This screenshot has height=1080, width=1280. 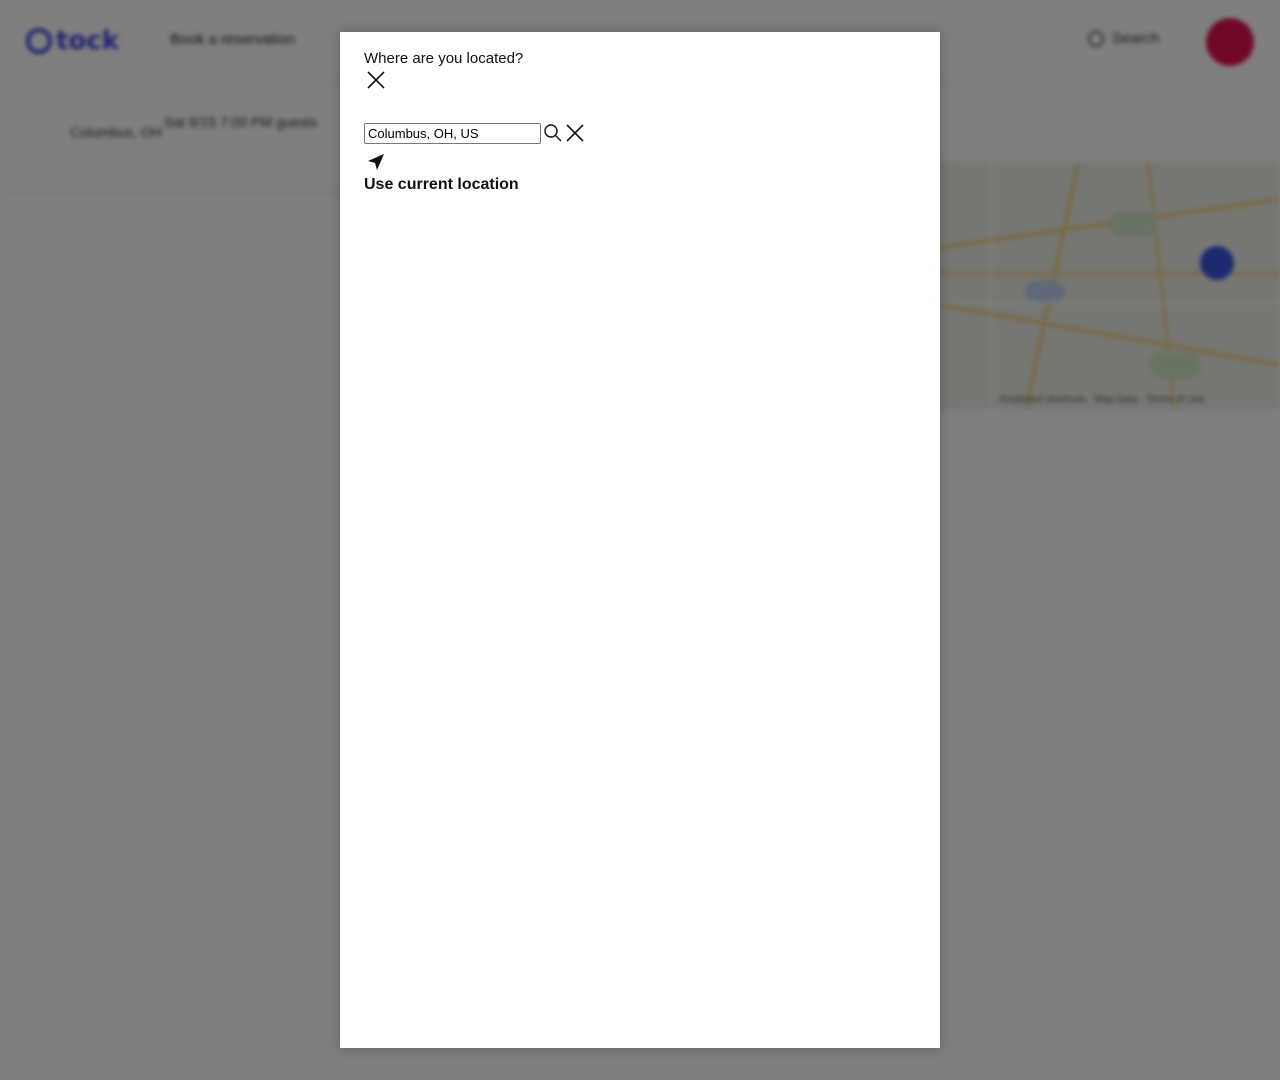 I want to click on use-current-location-label: Use current location, so click(x=441, y=184).